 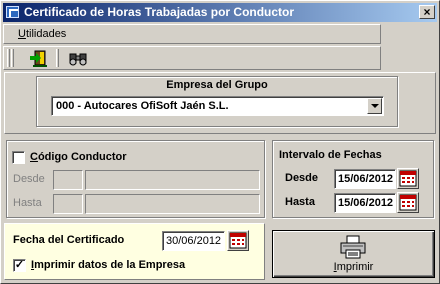 I want to click on conductor-hasta-code-field, so click(x=68, y=204).